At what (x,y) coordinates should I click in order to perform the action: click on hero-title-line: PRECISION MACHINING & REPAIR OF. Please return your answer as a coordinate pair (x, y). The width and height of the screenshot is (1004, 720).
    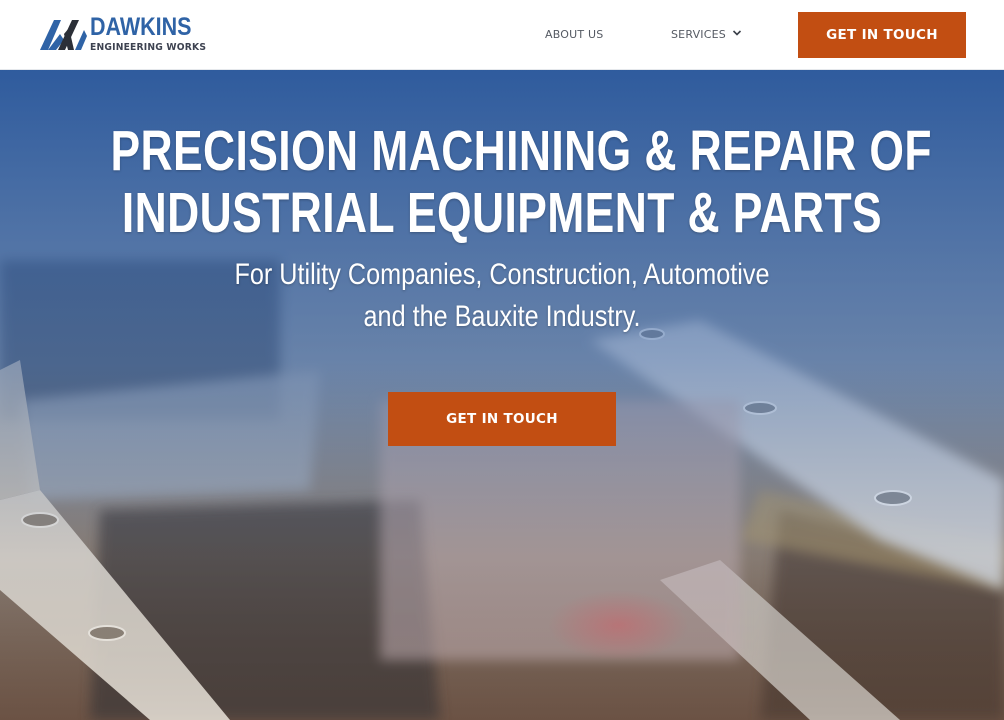
    Looking at the image, I should click on (521, 151).